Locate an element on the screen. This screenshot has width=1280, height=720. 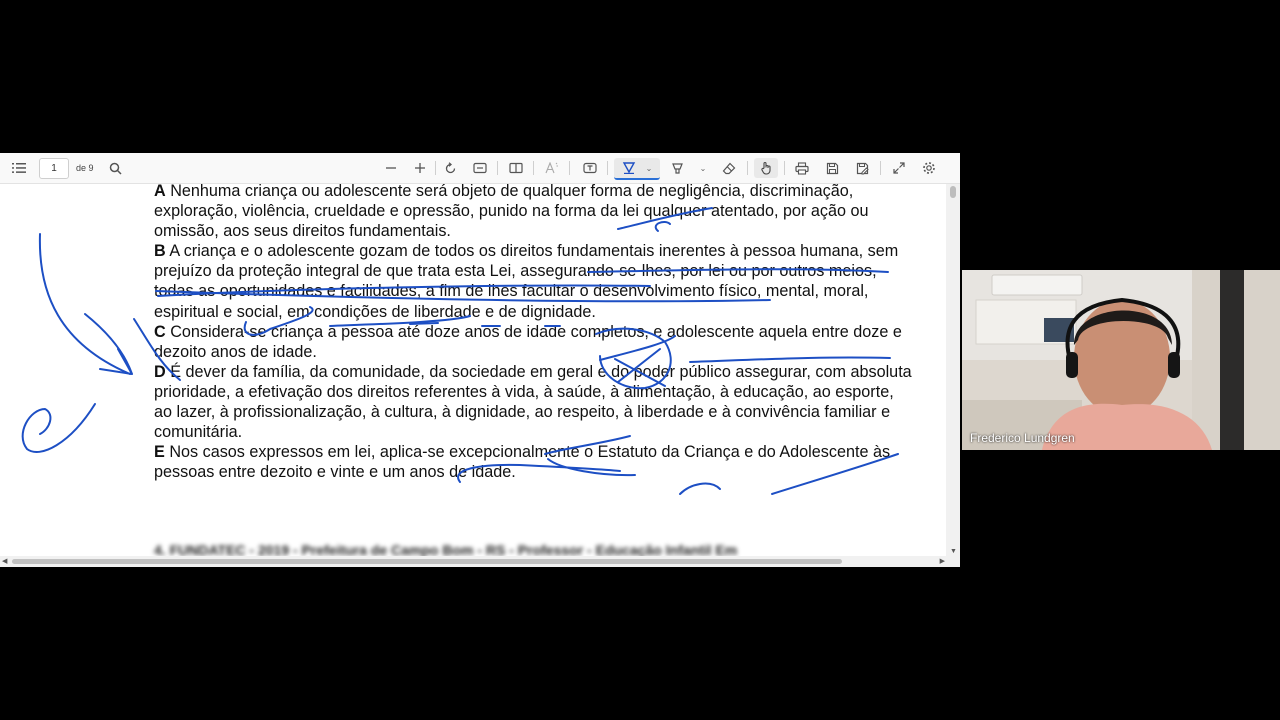
horizontal-scroll-thumb is located at coordinates (427, 561).